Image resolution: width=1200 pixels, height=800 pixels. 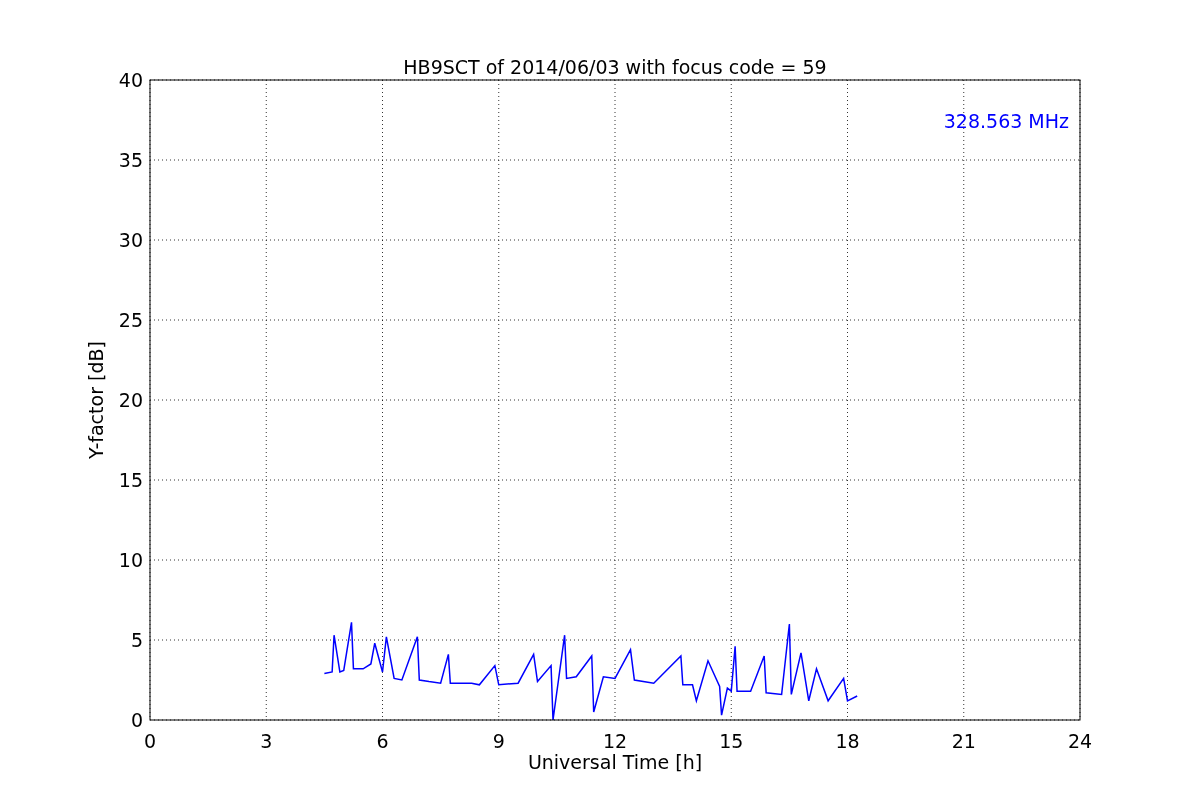 I want to click on tick-label: 10, so click(x=130, y=560).